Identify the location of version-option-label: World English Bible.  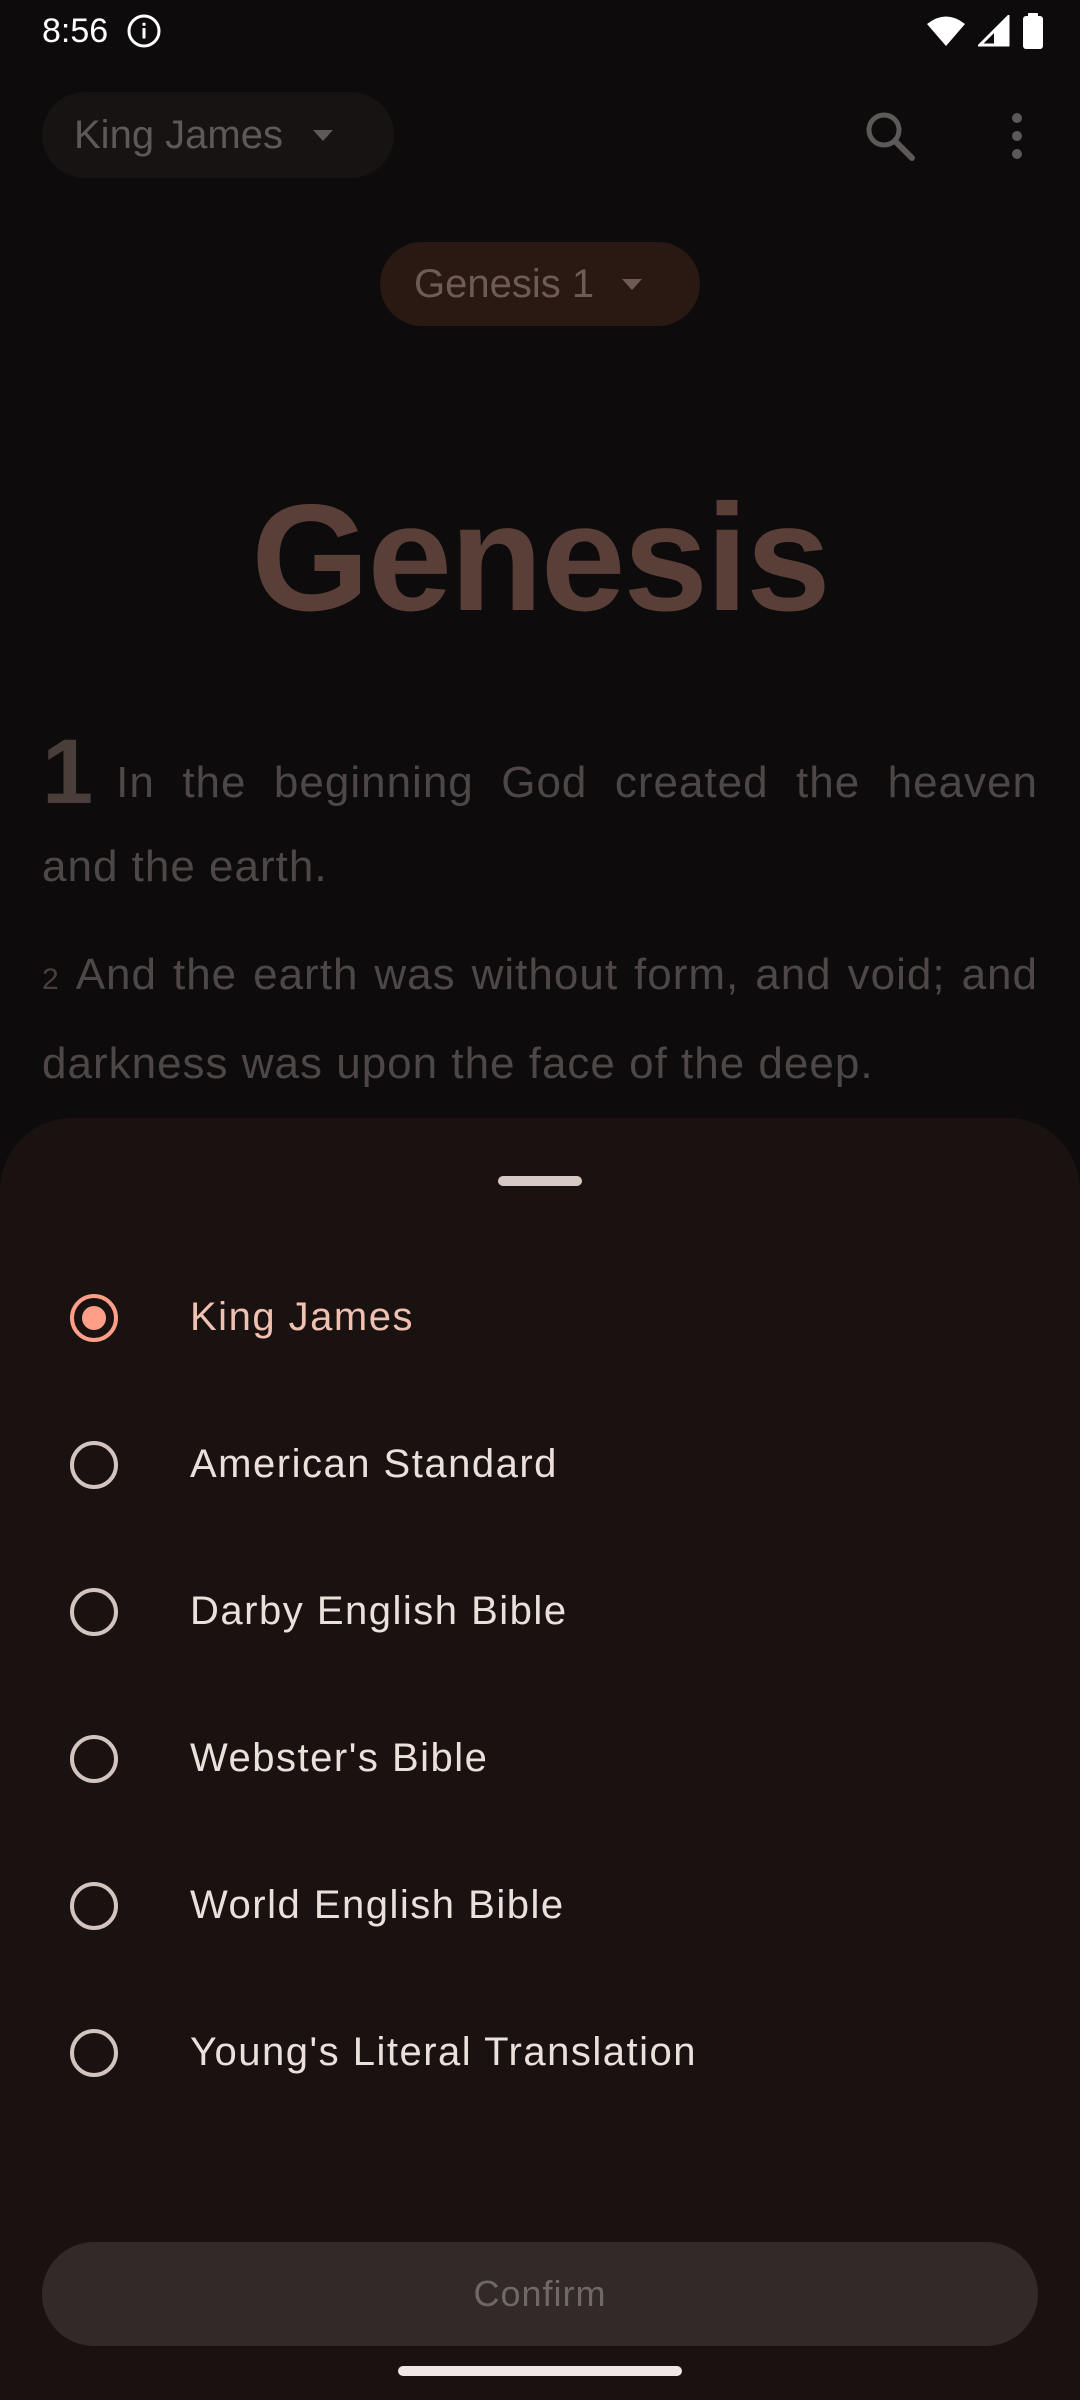
(377, 1905).